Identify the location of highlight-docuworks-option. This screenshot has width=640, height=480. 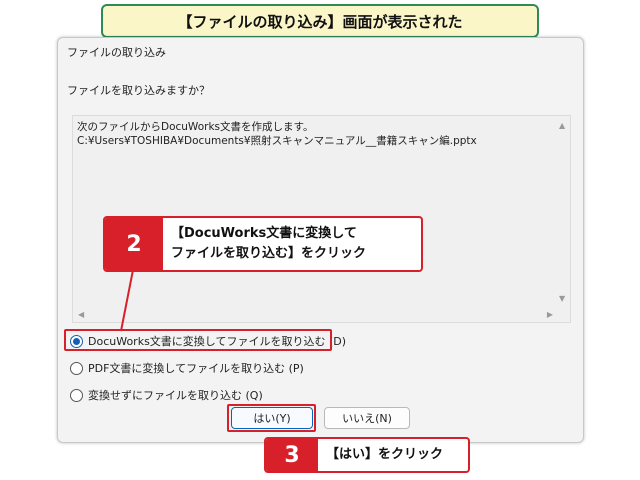
(198, 340).